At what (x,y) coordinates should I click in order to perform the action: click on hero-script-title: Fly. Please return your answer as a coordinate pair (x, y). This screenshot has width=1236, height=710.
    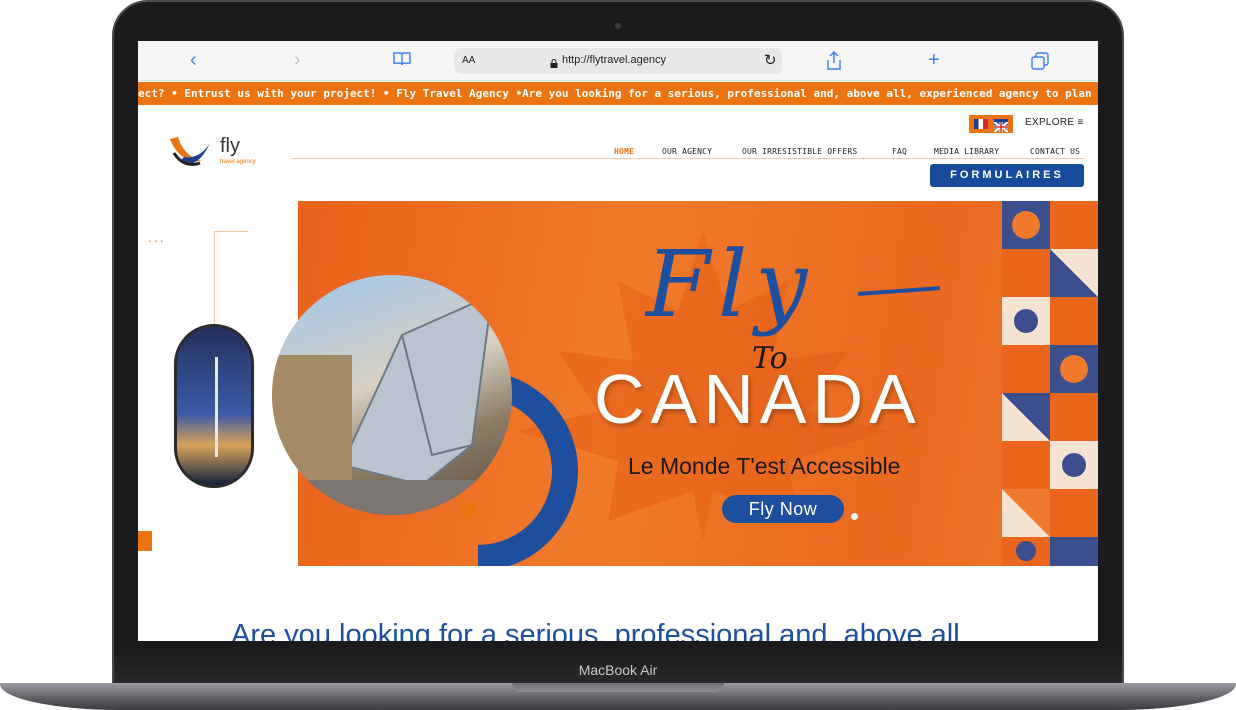
    Looking at the image, I should click on (731, 284).